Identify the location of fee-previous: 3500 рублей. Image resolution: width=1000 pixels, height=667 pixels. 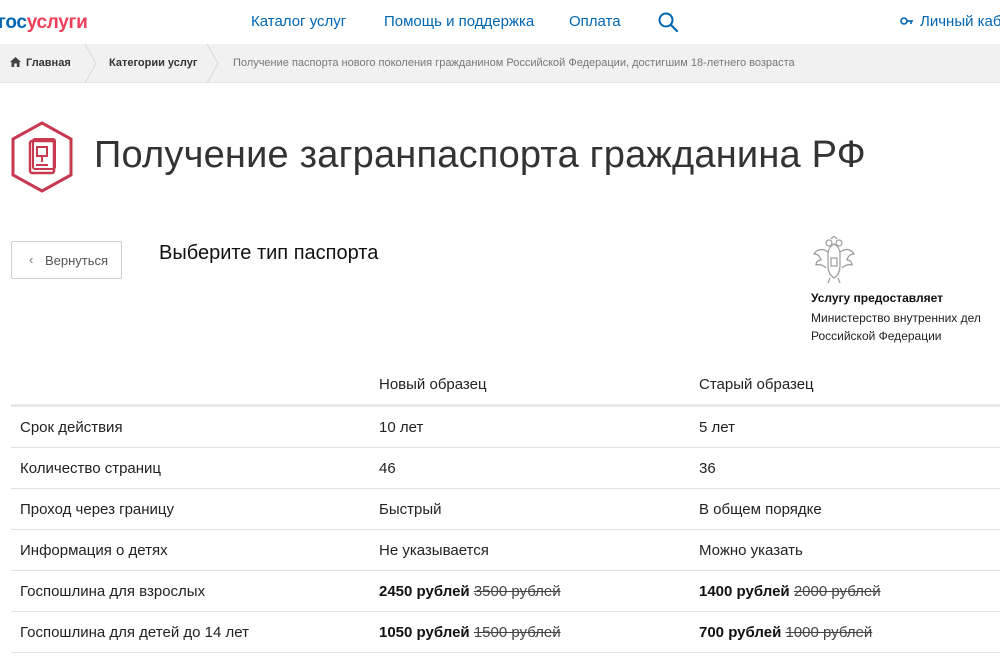
(517, 591).